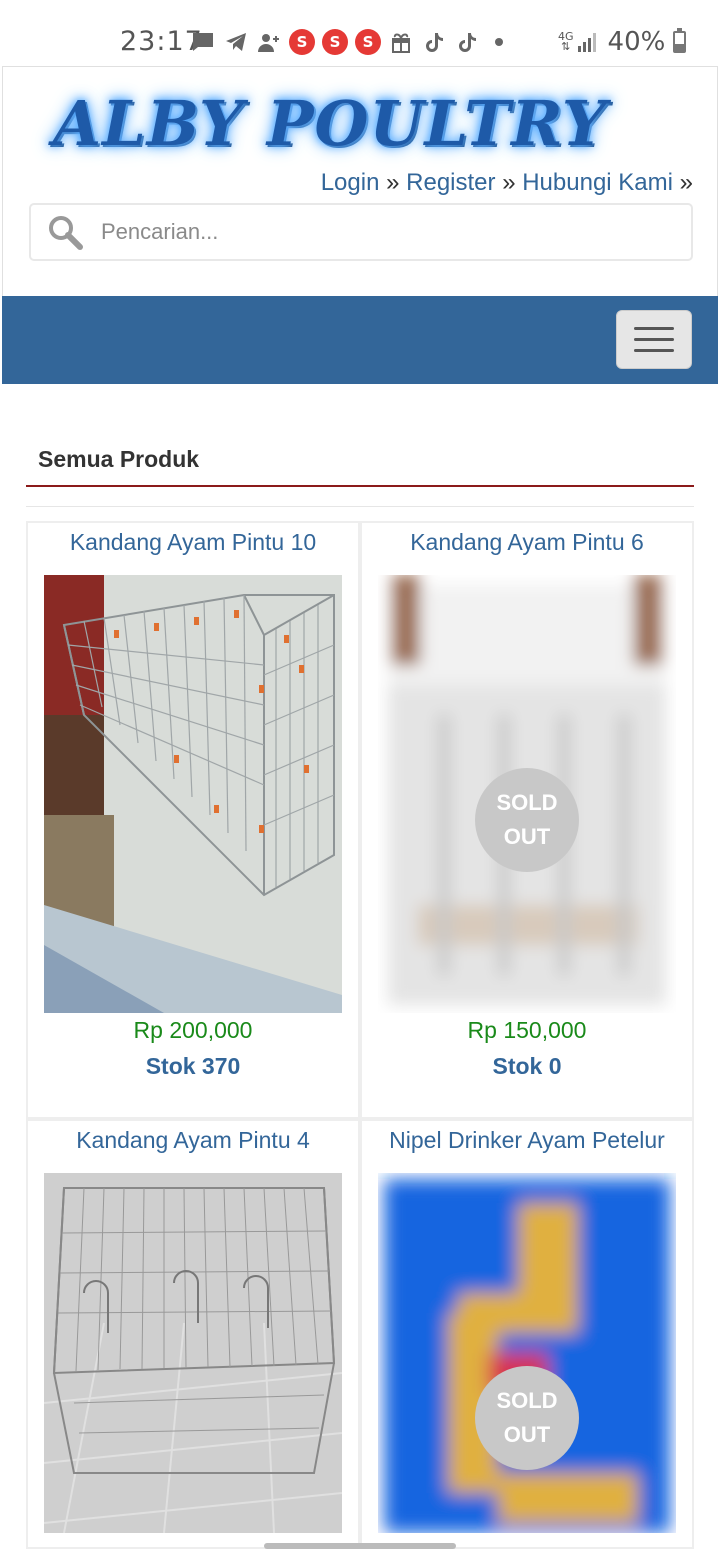 Image resolution: width=720 pixels, height=1560 pixels. What do you see at coordinates (360, 1546) in the screenshot?
I see `home-indicator` at bounding box center [360, 1546].